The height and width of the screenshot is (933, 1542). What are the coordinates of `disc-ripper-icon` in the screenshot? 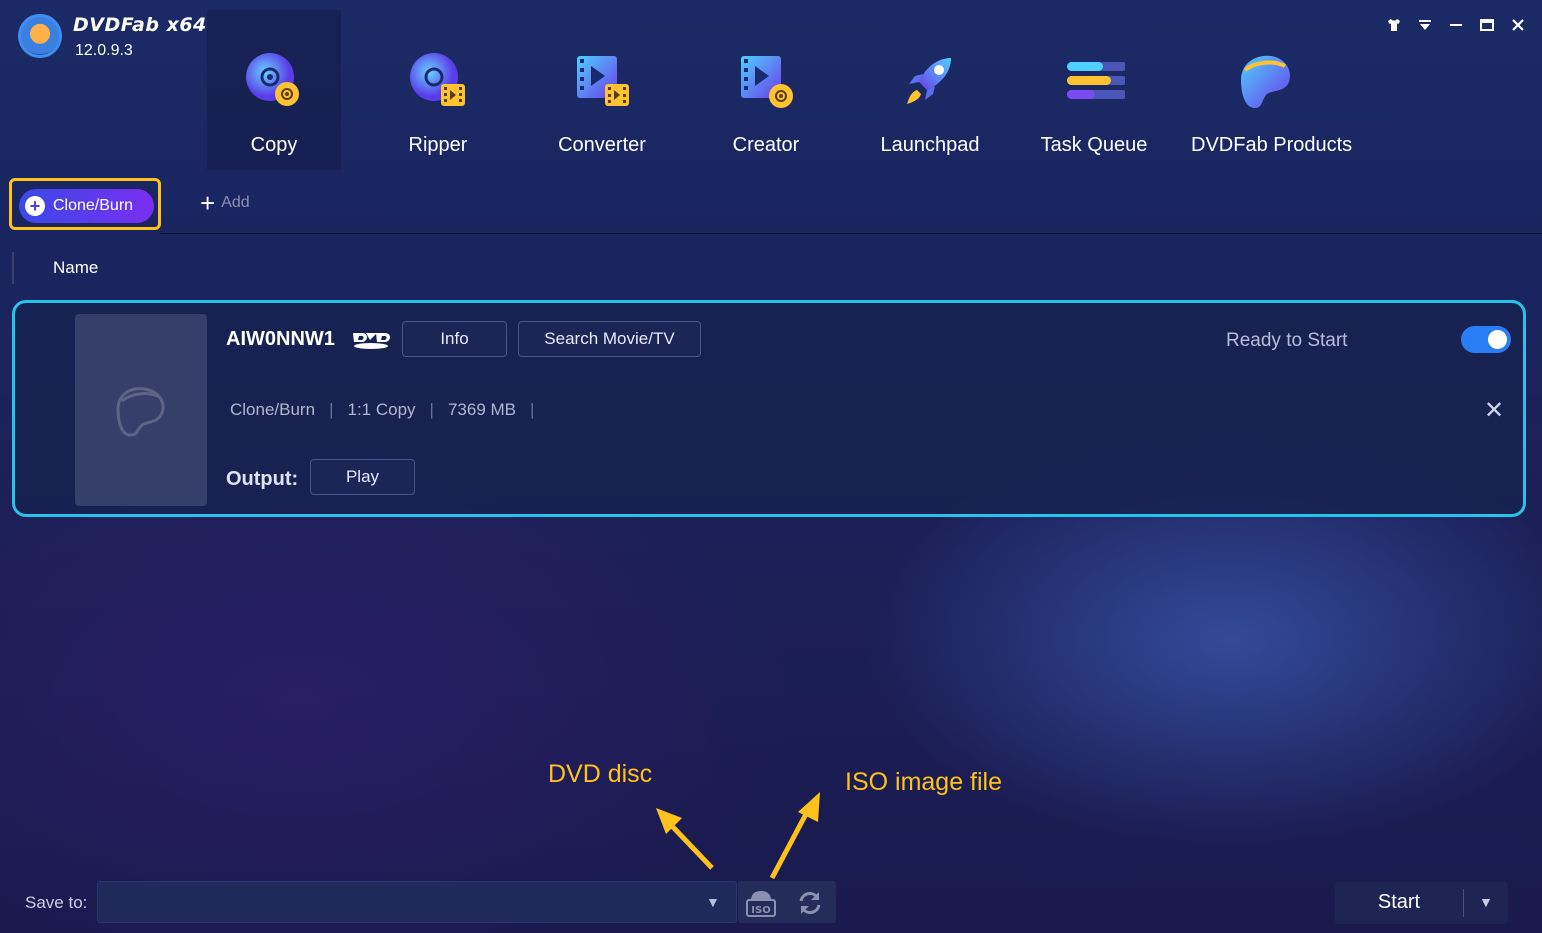 It's located at (437, 79).